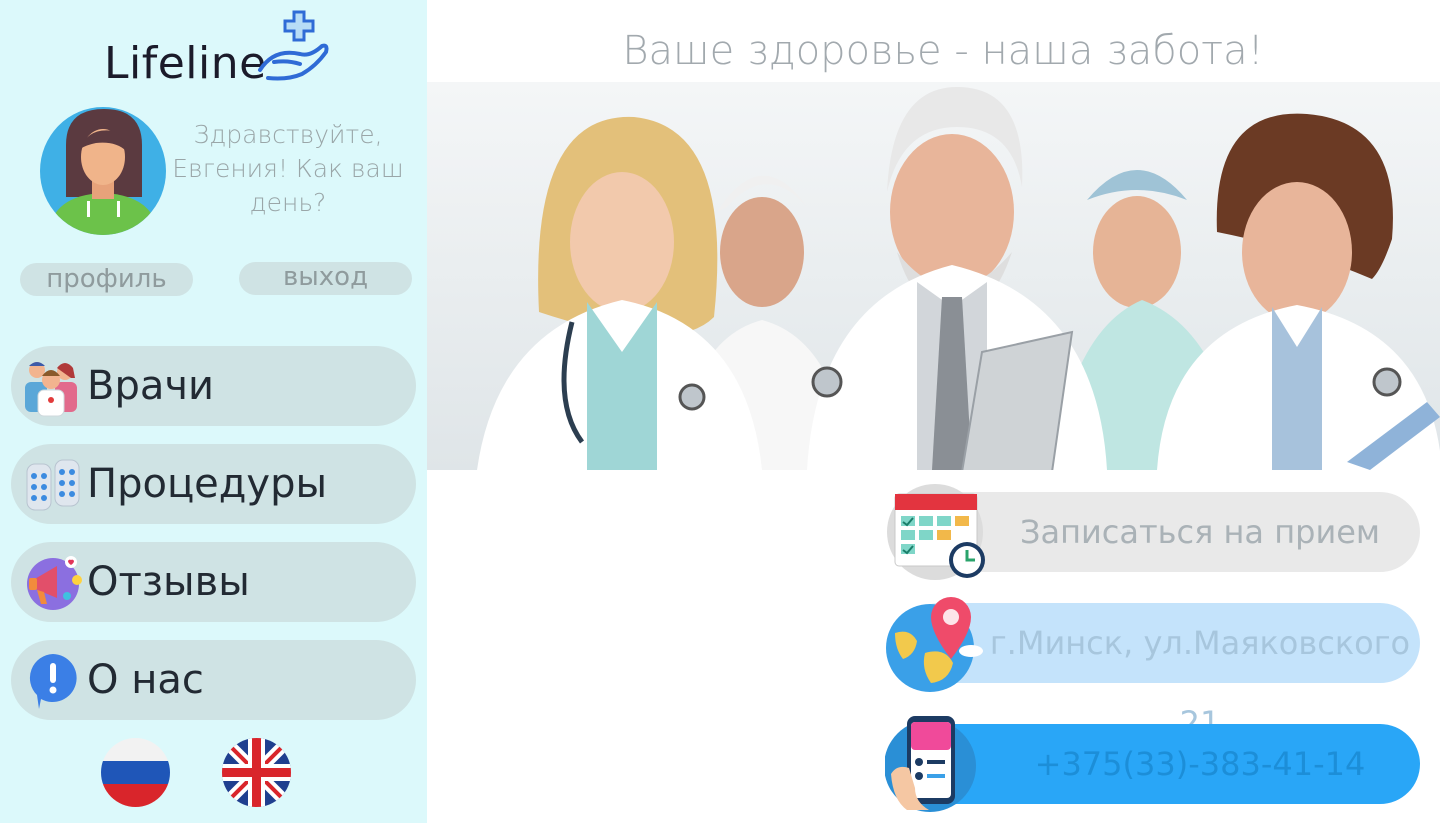  I want to click on language-en-button, so click(256, 772).